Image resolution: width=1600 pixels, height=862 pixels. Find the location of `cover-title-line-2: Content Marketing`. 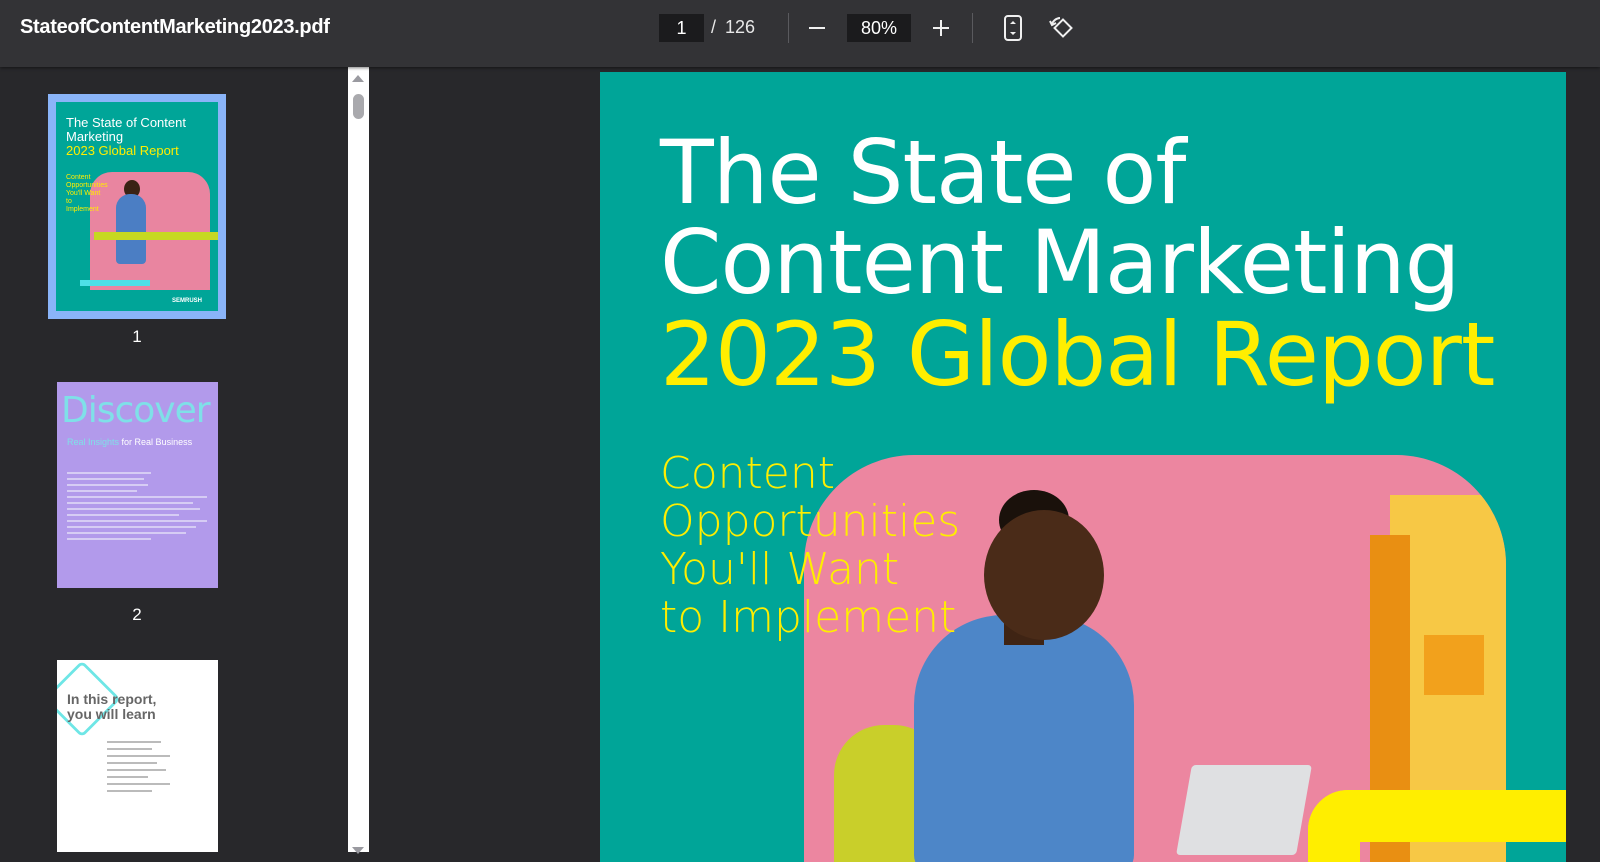

cover-title-line-2: Content Marketing is located at coordinates (1060, 262).